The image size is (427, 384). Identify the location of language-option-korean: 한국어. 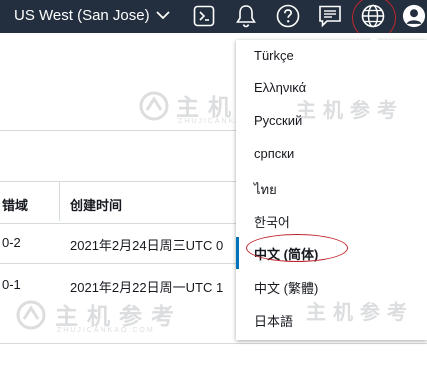
(272, 221).